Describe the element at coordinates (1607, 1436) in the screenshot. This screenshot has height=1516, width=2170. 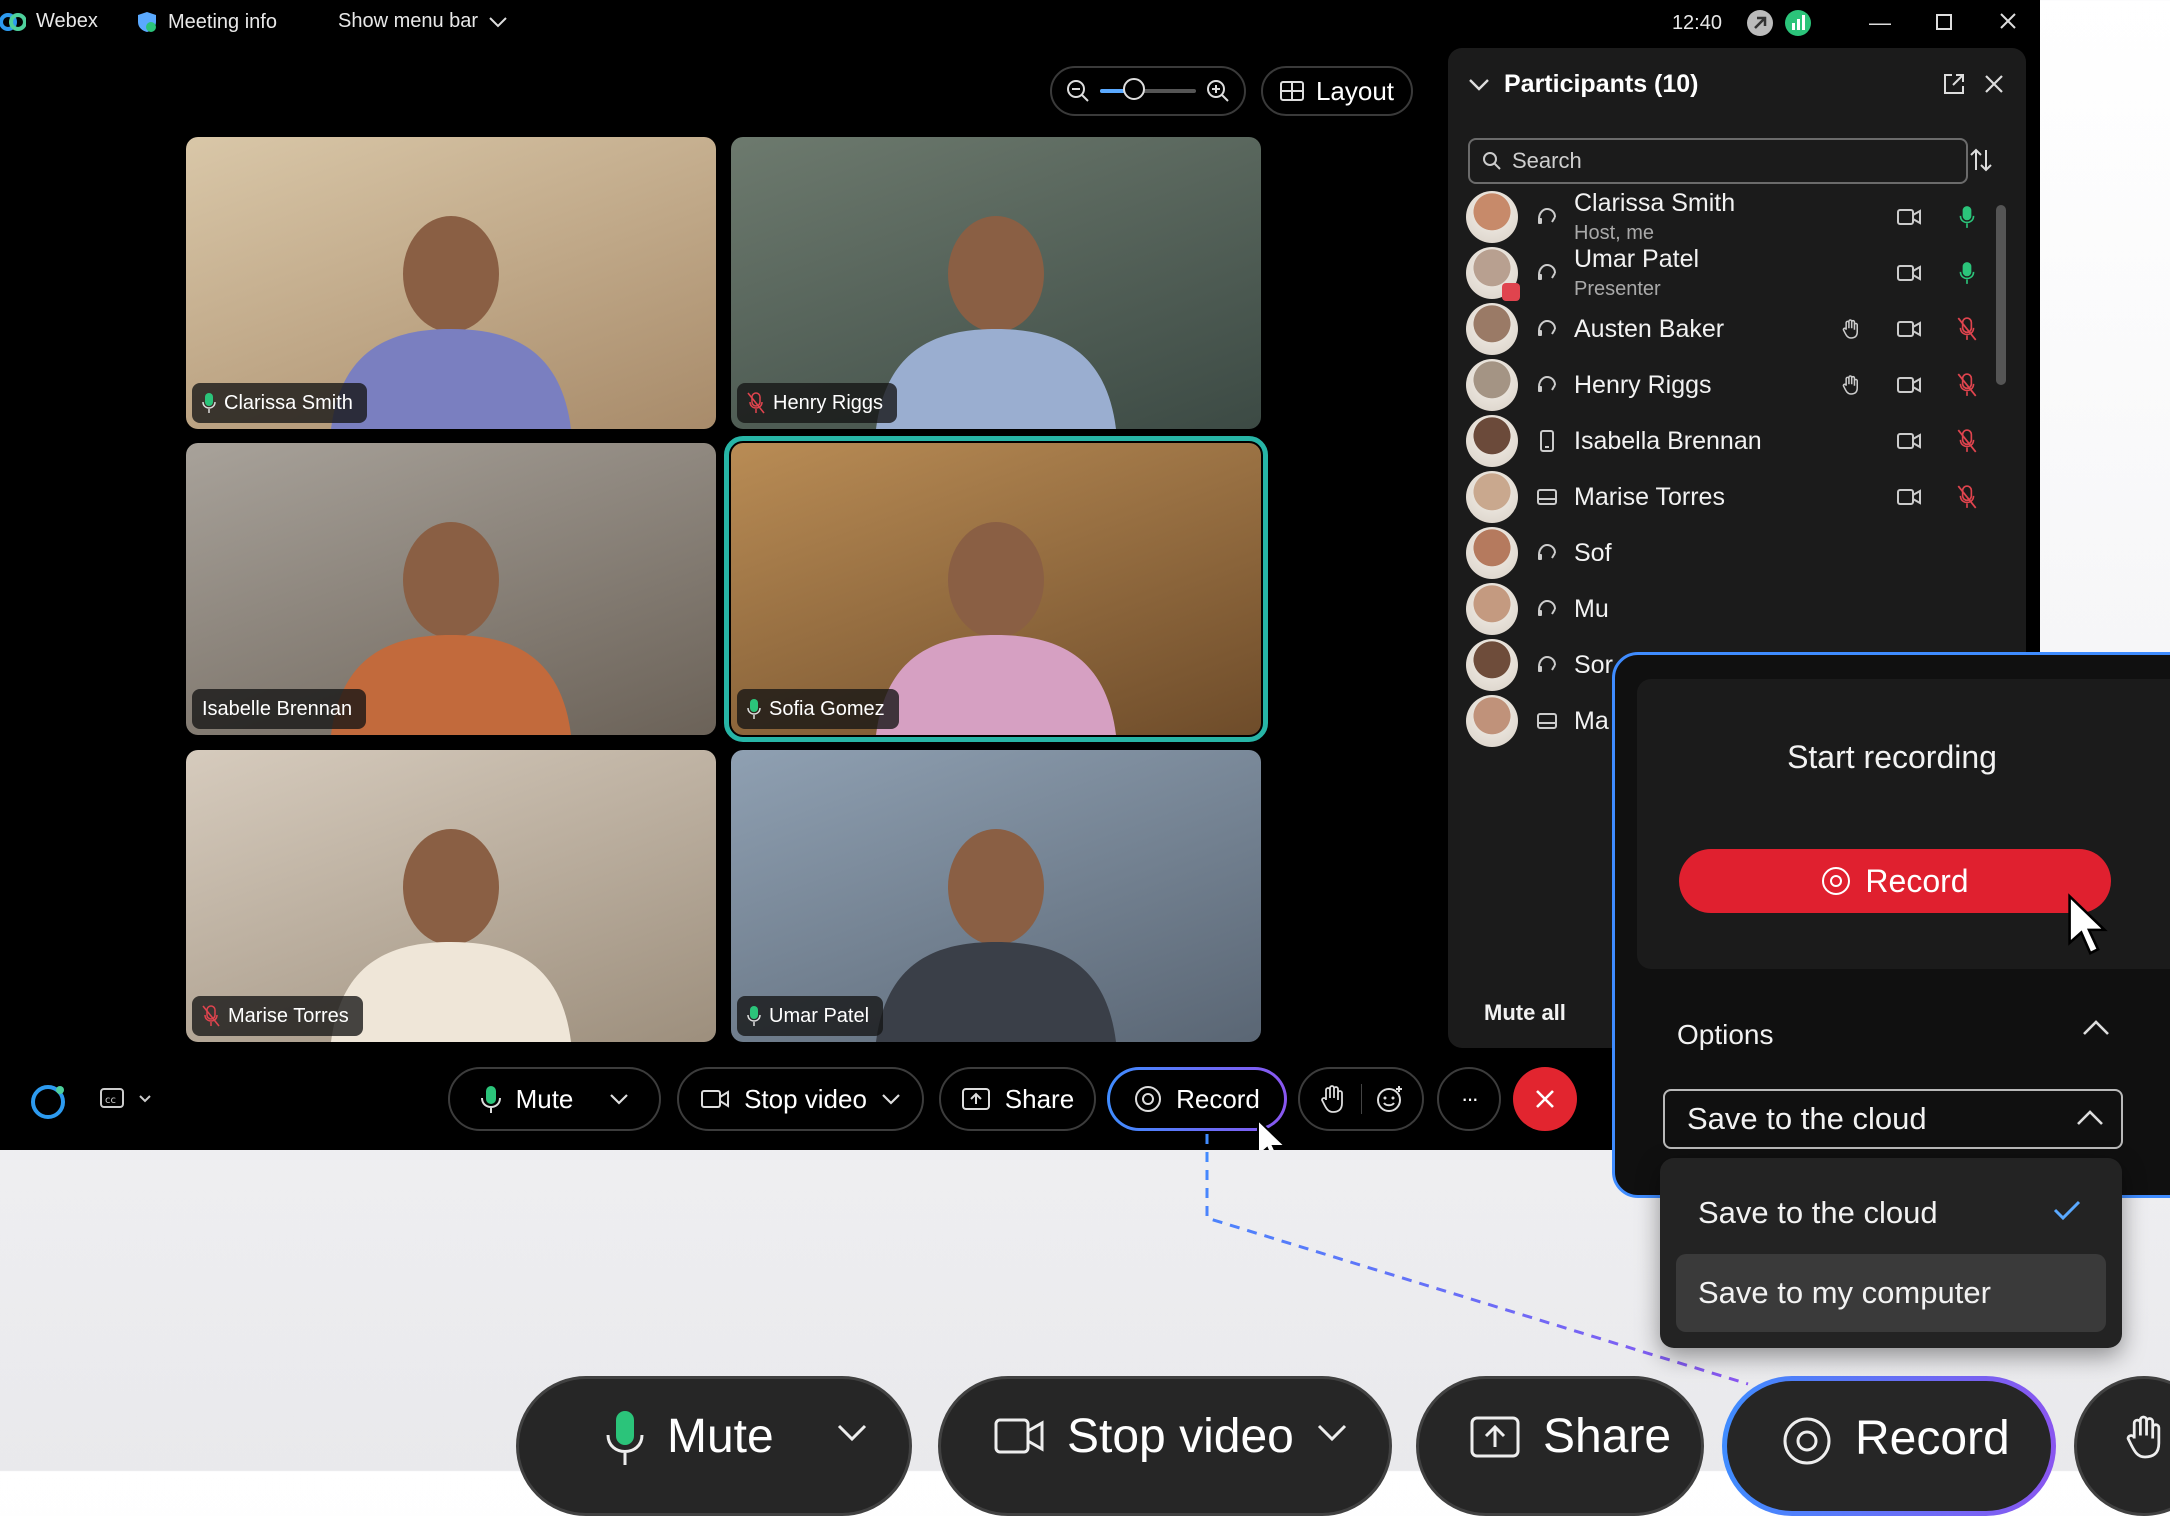
I see `zoomed-share-label: Share` at that location.